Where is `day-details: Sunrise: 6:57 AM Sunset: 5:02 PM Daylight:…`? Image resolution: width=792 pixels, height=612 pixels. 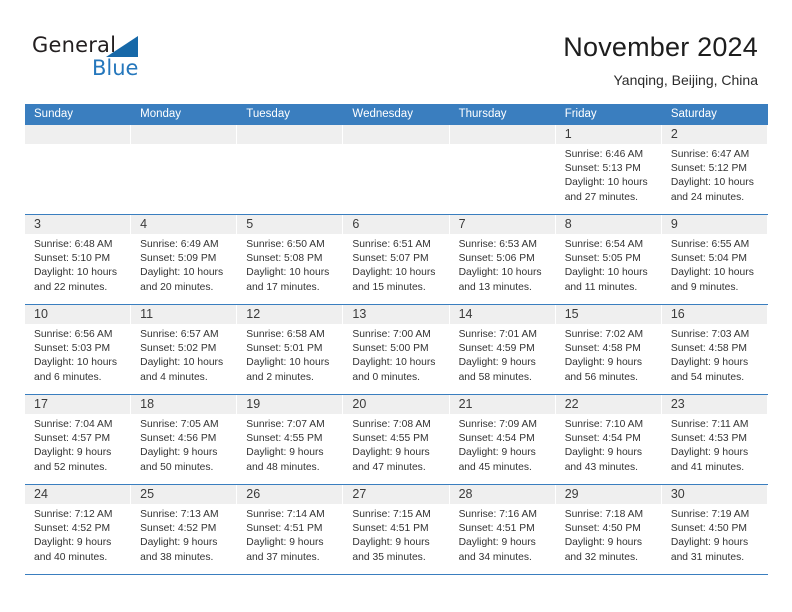
day-details: Sunrise: 6:57 AM Sunset: 5:02 PM Daylight:… is located at coordinates (183, 354).